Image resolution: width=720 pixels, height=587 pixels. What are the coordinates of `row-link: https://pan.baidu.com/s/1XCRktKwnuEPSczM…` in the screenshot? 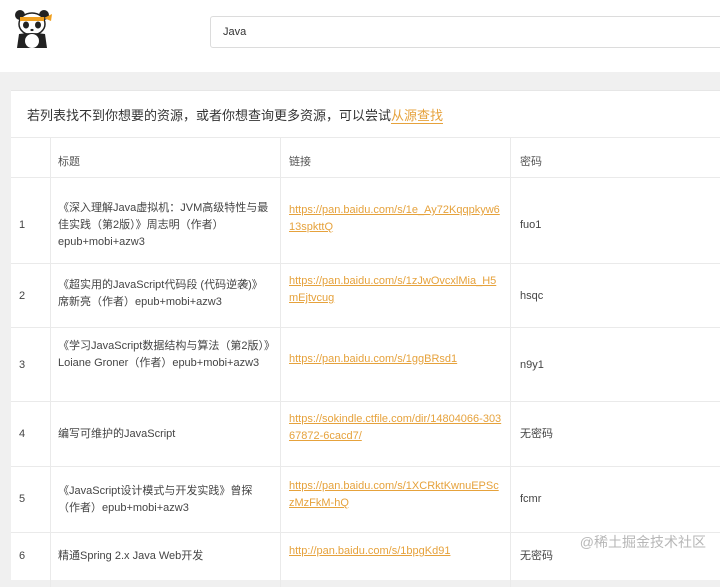 It's located at (396, 495).